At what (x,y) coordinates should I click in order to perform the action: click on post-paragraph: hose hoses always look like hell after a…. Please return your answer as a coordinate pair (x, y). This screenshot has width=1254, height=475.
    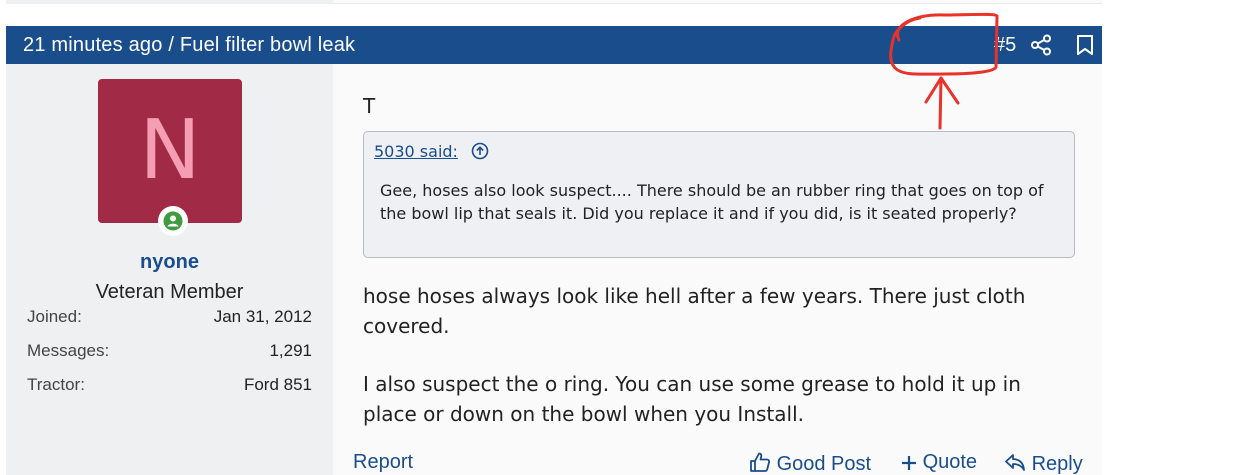
    Looking at the image, I should click on (694, 311).